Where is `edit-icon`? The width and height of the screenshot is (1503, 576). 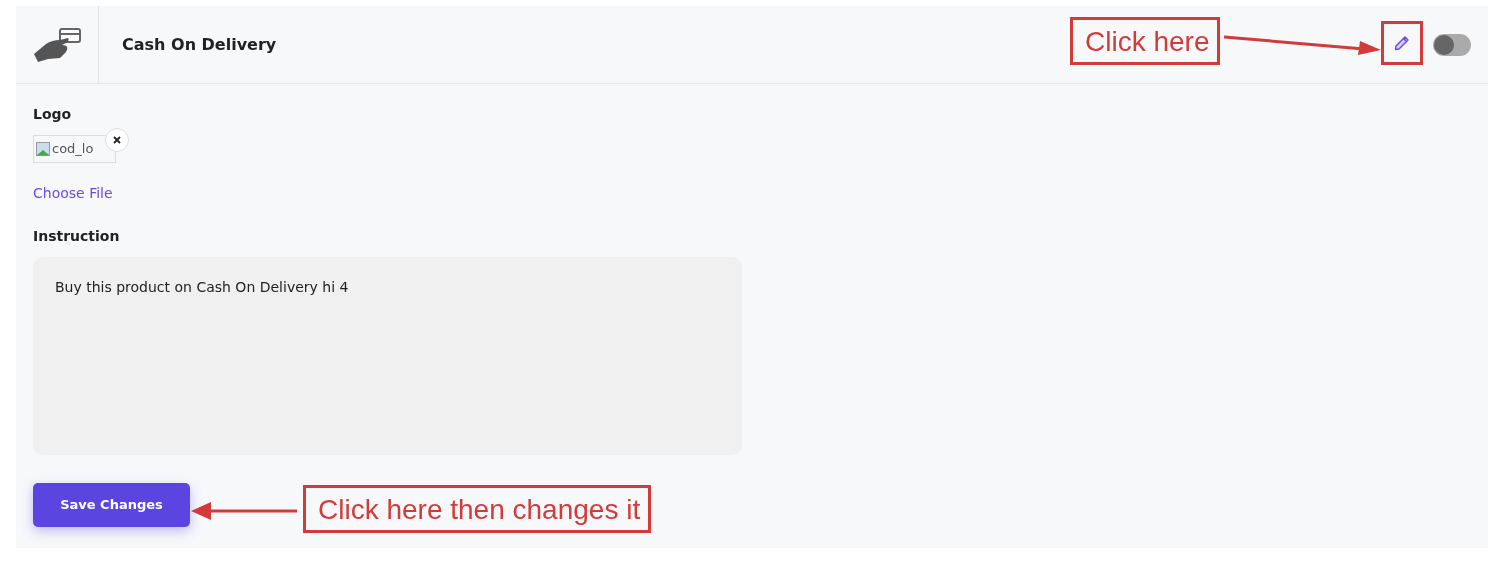 edit-icon is located at coordinates (1402, 43).